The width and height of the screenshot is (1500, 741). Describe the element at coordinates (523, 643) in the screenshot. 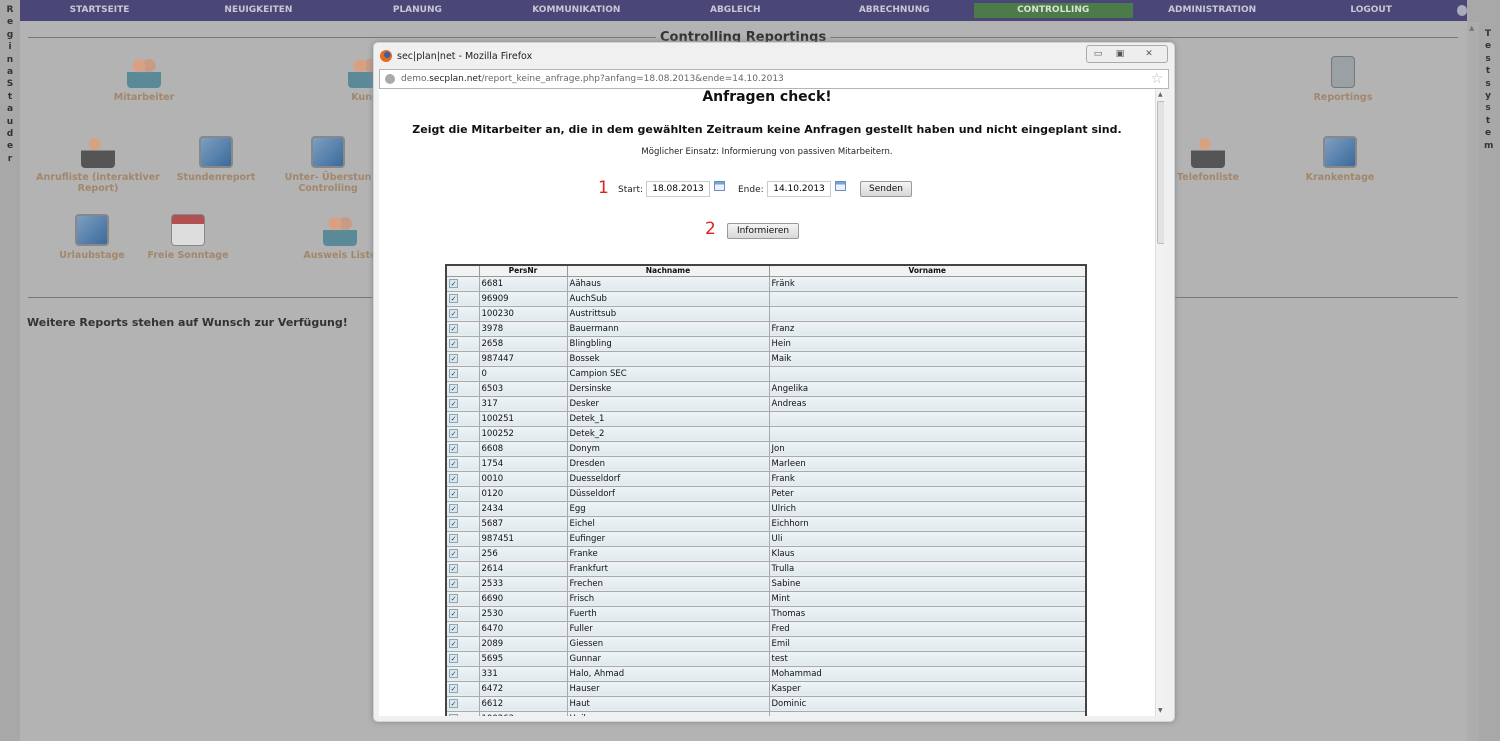

I see `cell-persnr: 2089` at that location.